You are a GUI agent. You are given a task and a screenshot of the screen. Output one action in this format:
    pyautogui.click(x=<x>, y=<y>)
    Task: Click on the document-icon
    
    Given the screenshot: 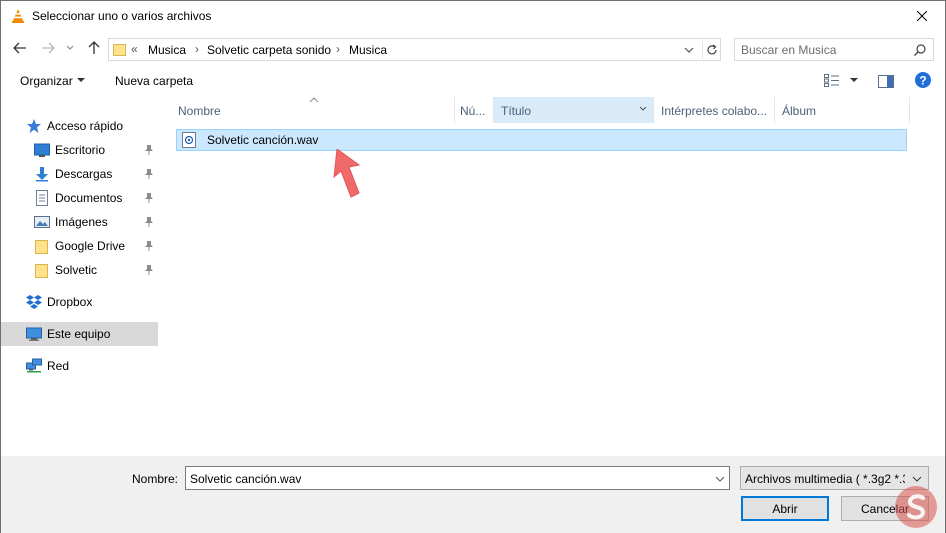 What is the action you would take?
    pyautogui.click(x=42, y=198)
    